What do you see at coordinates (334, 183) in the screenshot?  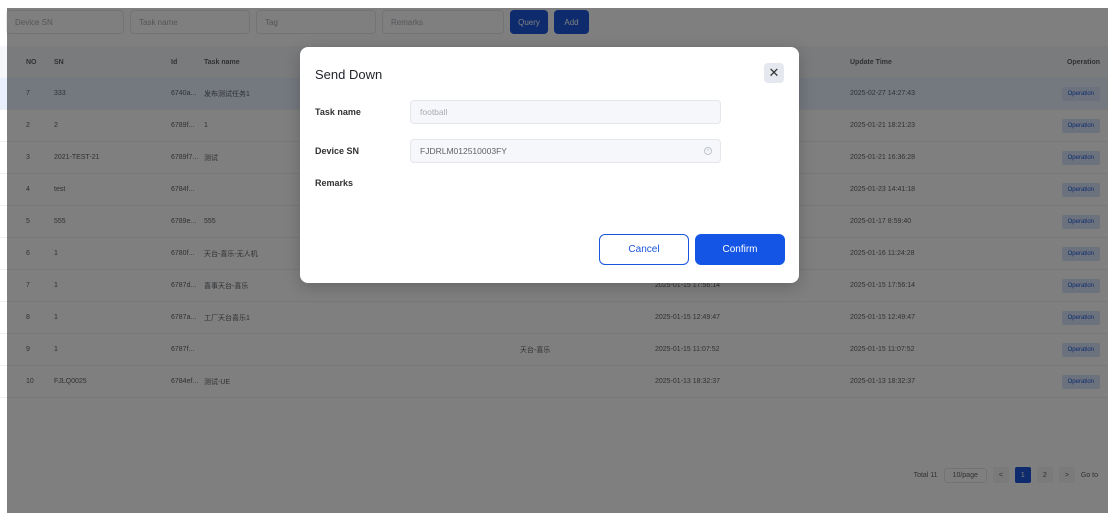 I see `remarks-label: Remarks` at bounding box center [334, 183].